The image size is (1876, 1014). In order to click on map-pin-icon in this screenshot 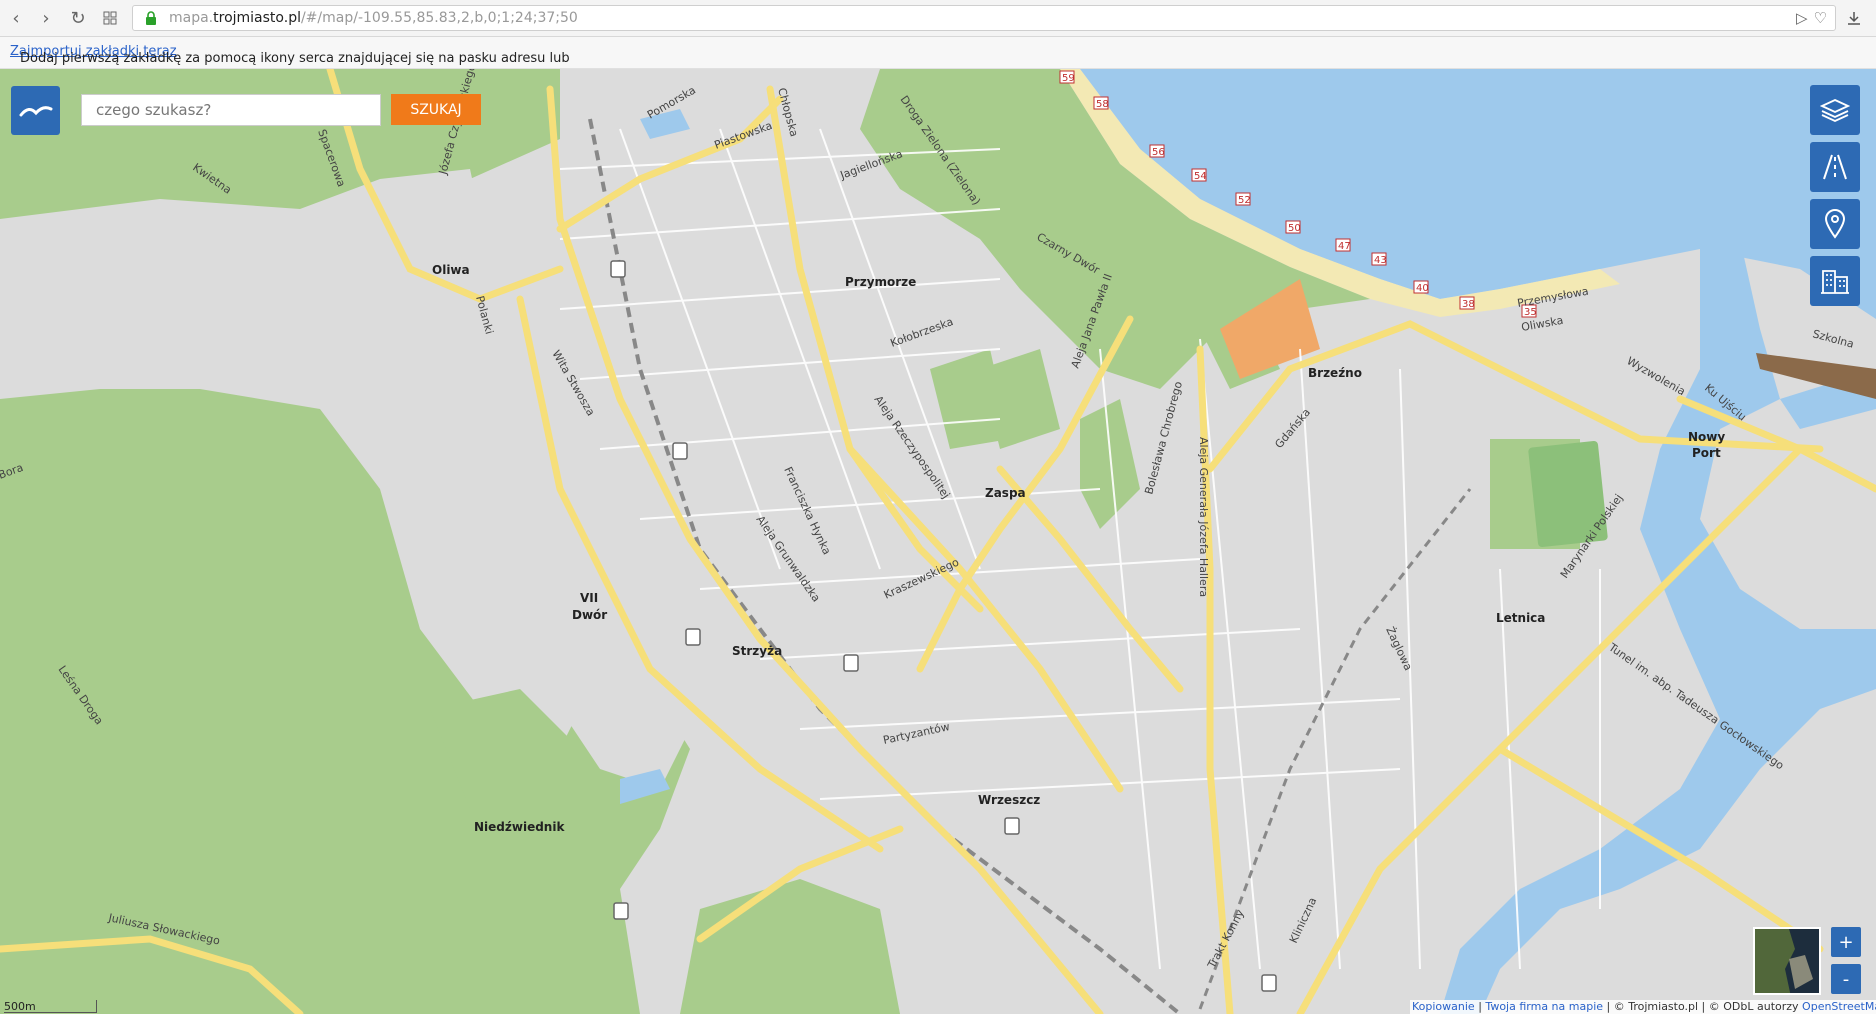, I will do `click(1835, 224)`.